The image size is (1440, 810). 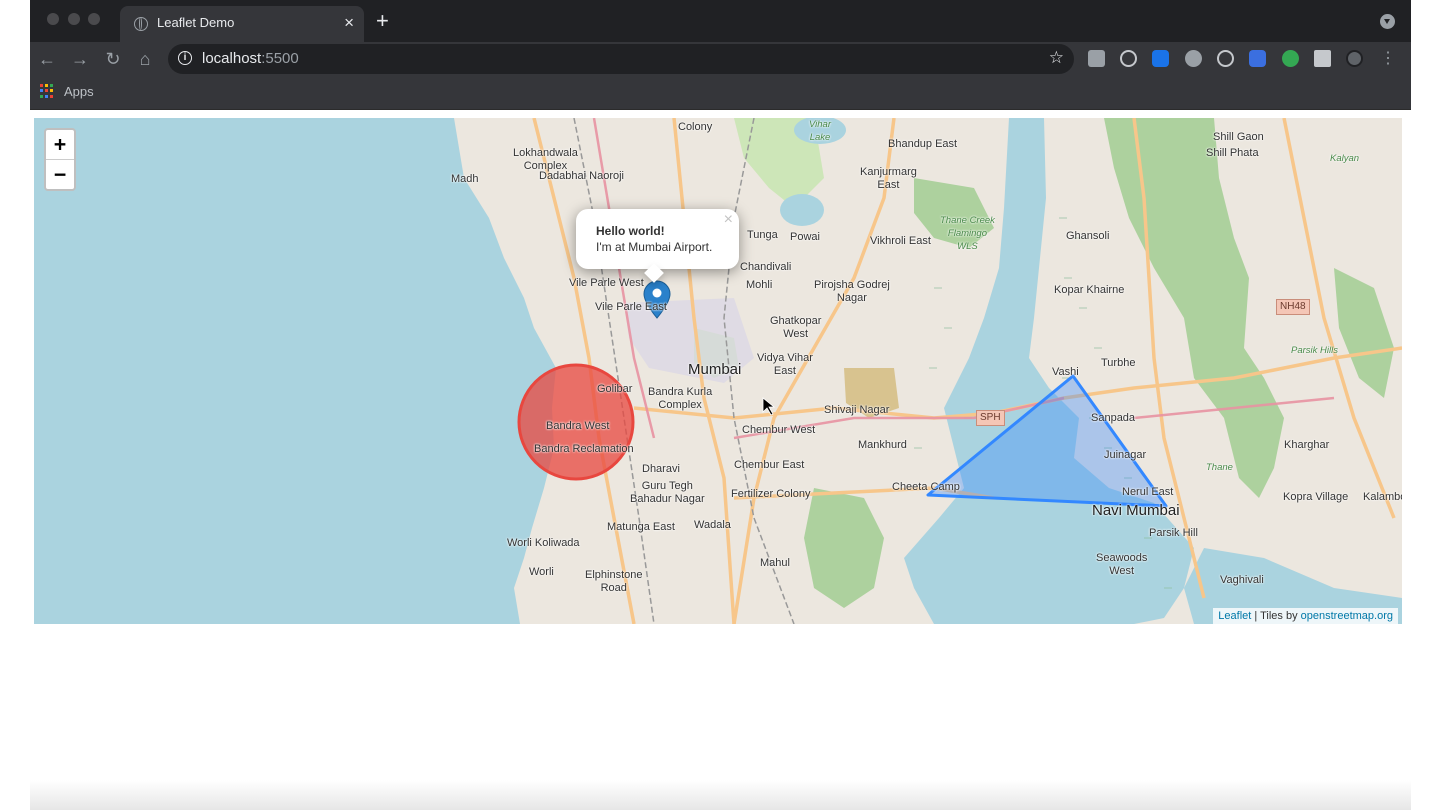 I want to click on target-extension-icon, so click(x=1225, y=58).